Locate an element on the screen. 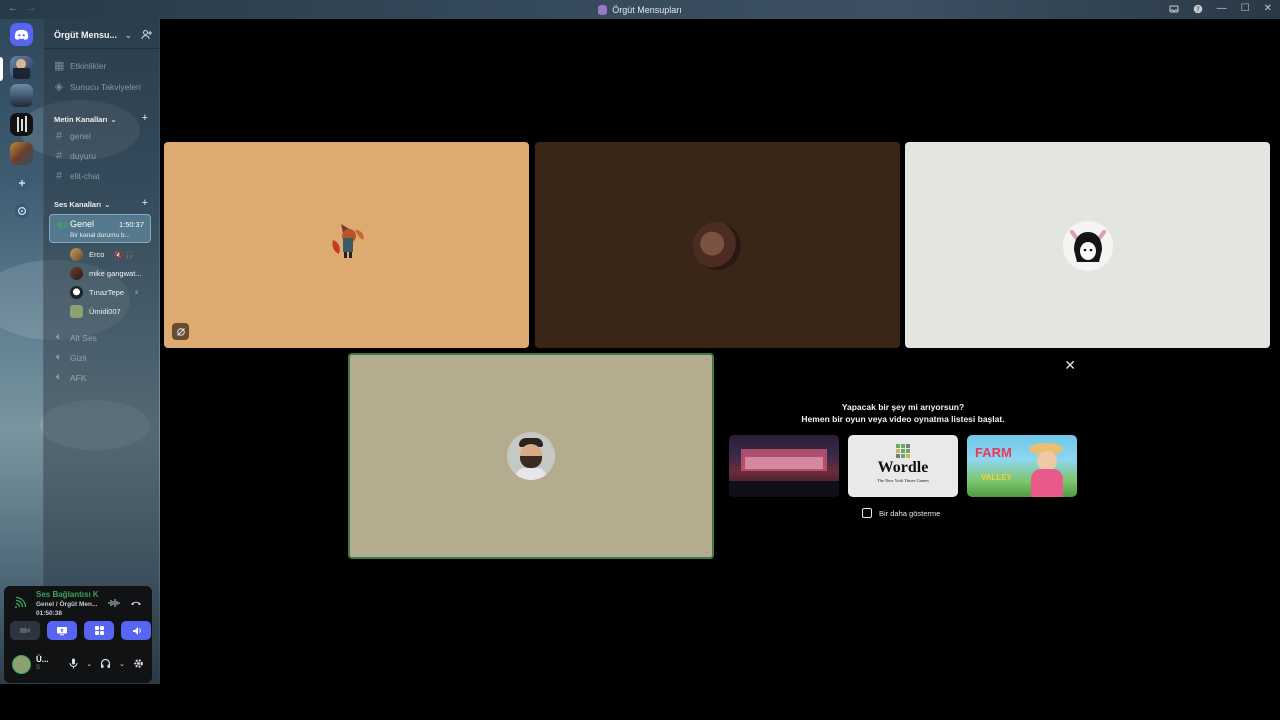  farm-subtitle: VALLEY is located at coordinates (996, 477).